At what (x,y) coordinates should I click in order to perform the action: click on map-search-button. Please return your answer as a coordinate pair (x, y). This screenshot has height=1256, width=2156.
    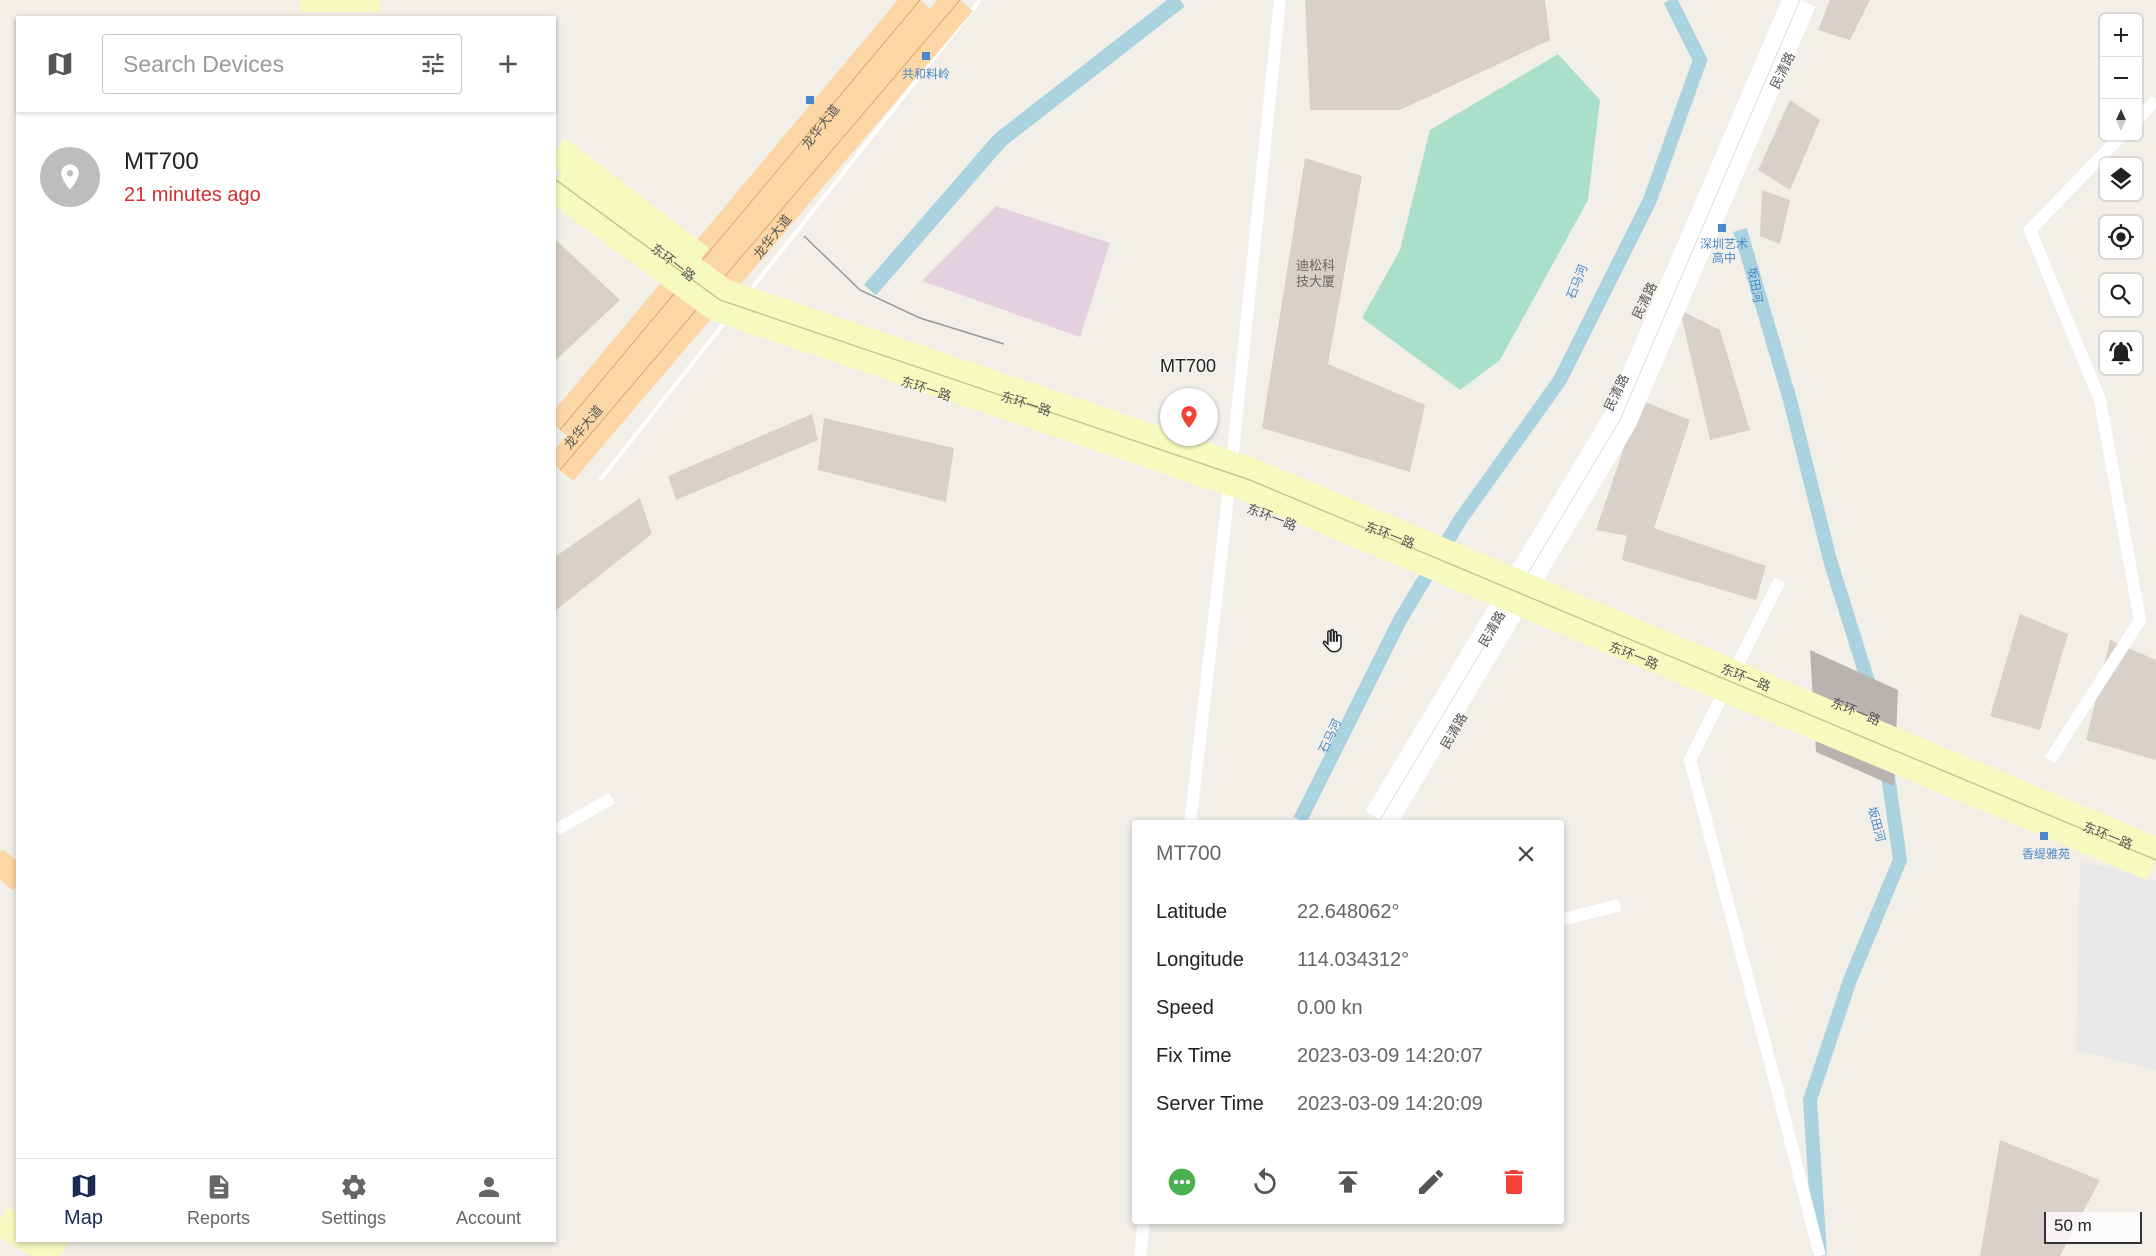
    Looking at the image, I should click on (2121, 295).